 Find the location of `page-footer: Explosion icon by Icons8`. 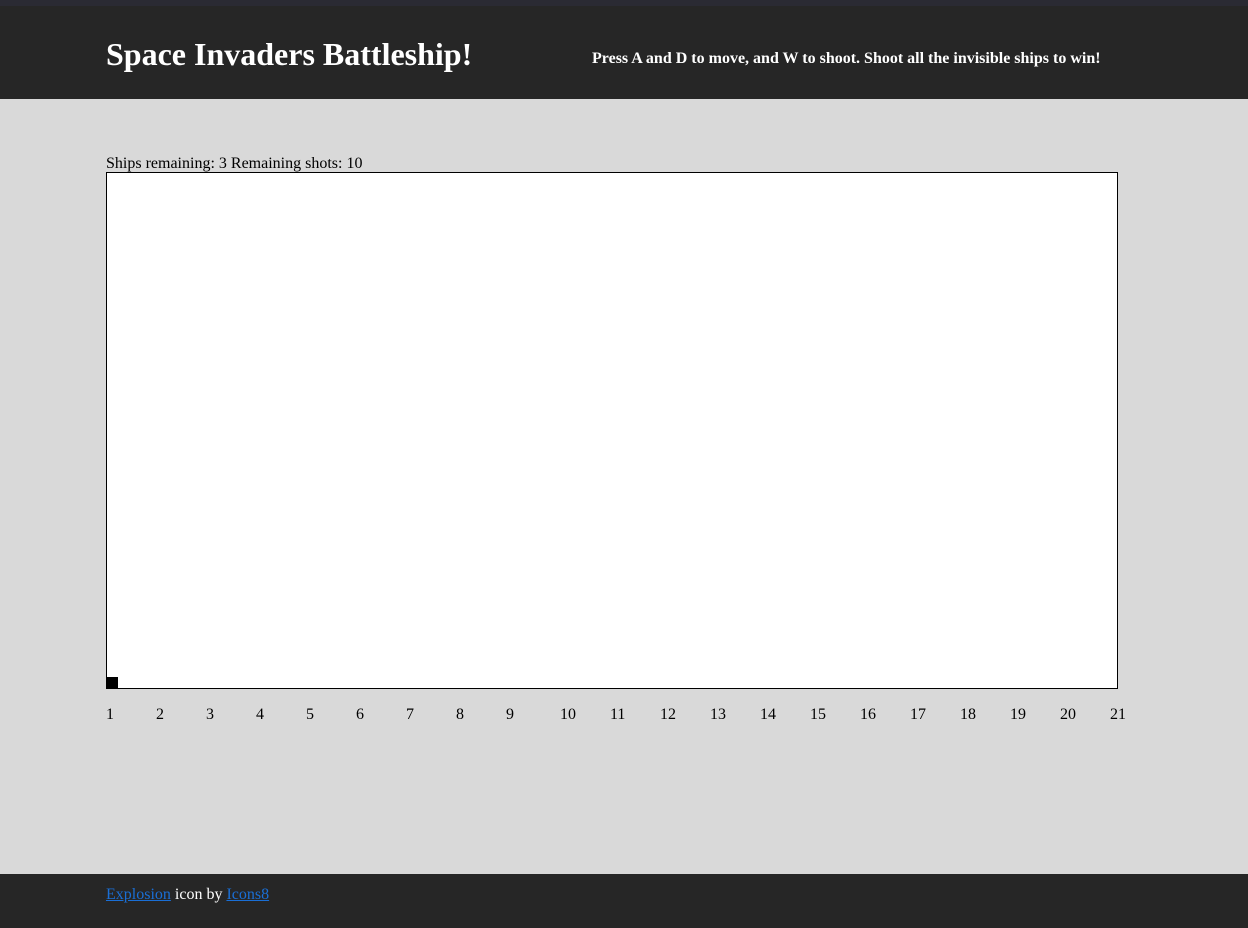

page-footer: Explosion icon by Icons8 is located at coordinates (624, 901).